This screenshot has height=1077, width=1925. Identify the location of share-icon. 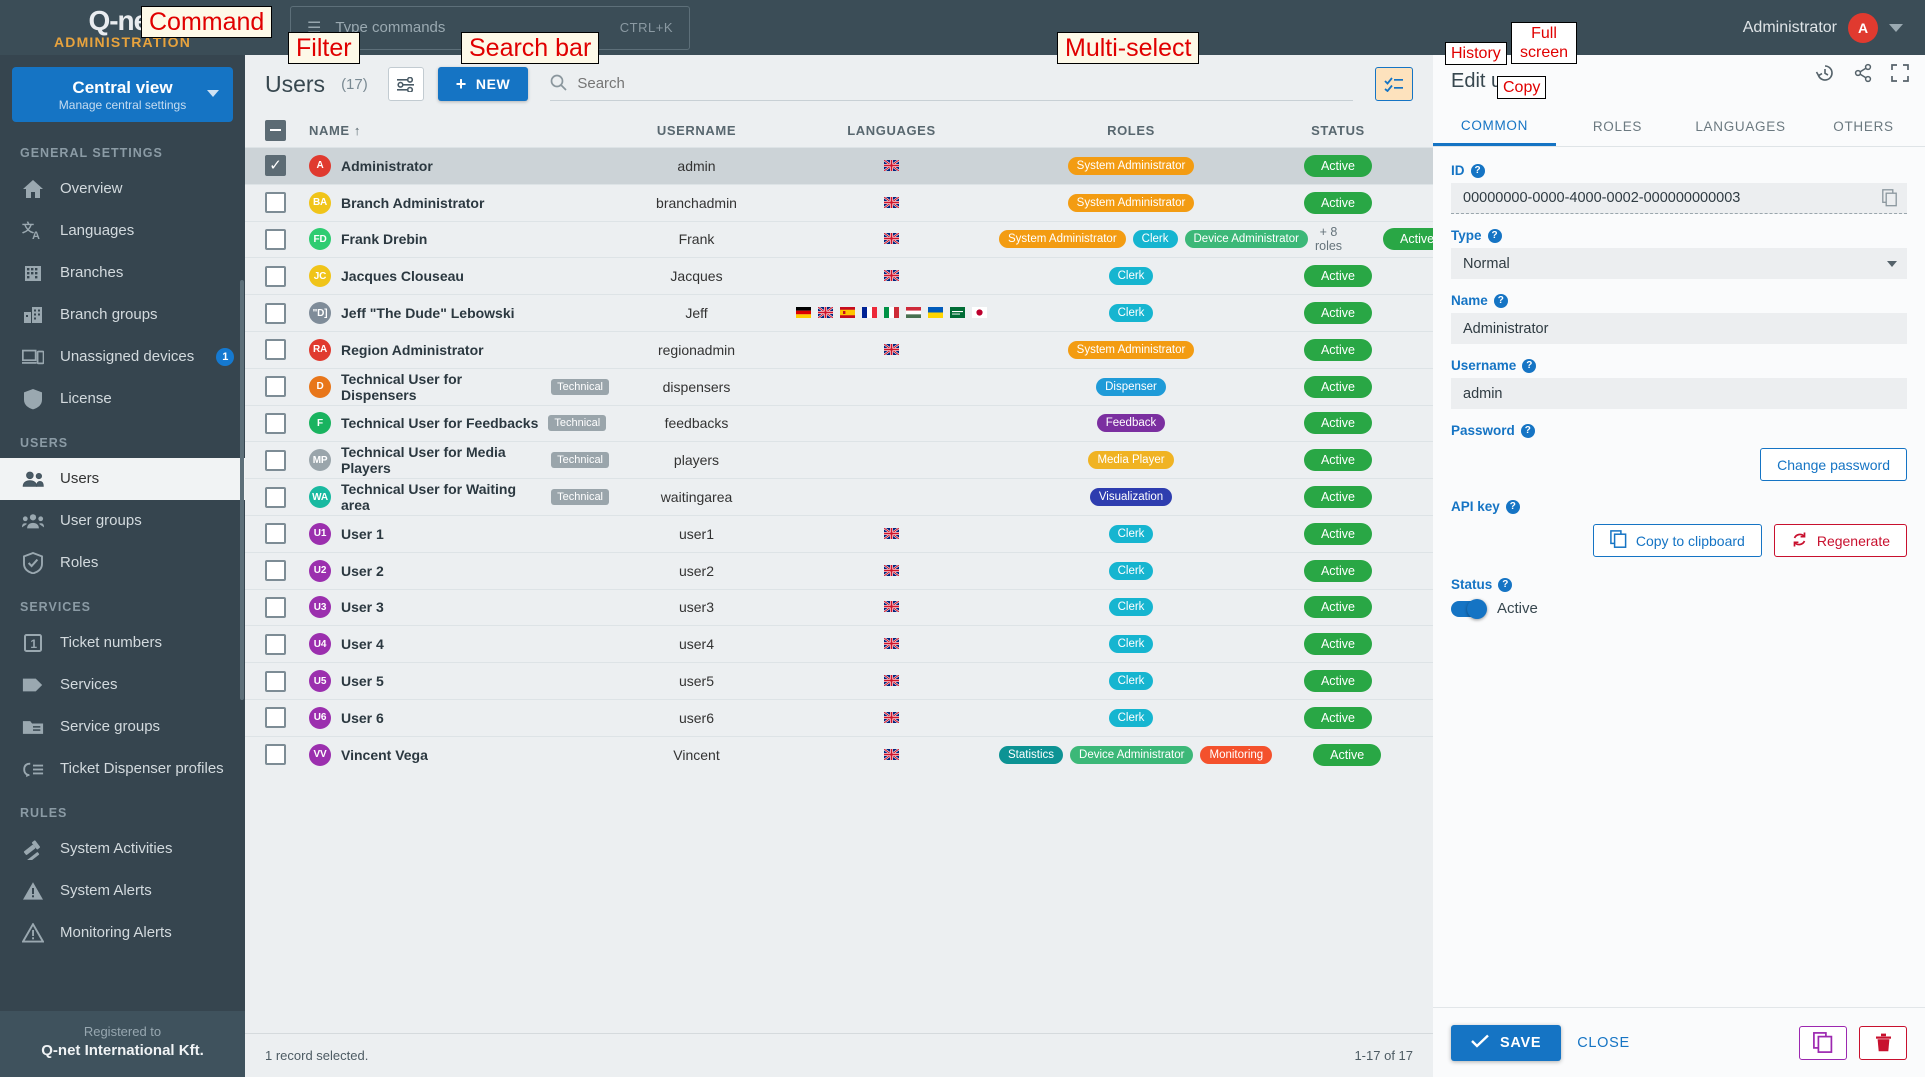
(1863, 74).